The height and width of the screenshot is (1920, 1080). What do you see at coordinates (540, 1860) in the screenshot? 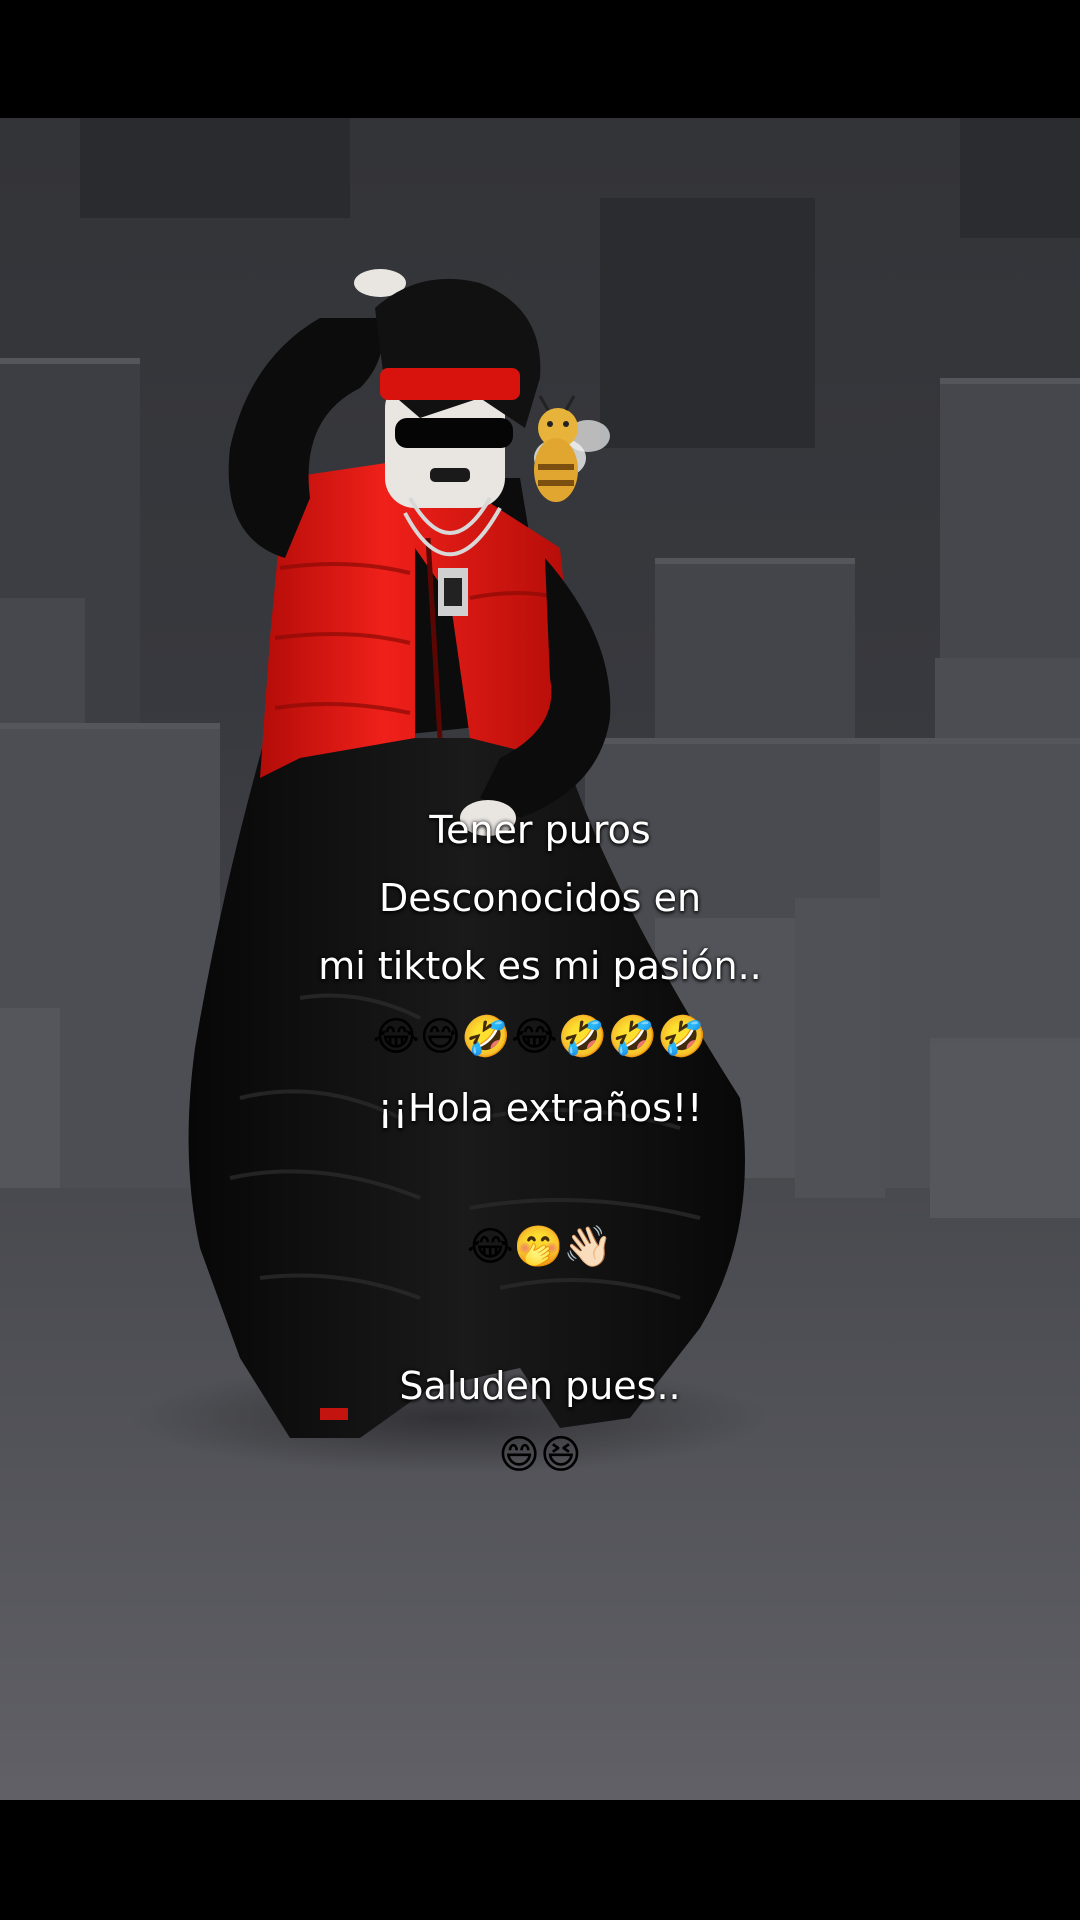
I see `letterbox-bottom` at bounding box center [540, 1860].